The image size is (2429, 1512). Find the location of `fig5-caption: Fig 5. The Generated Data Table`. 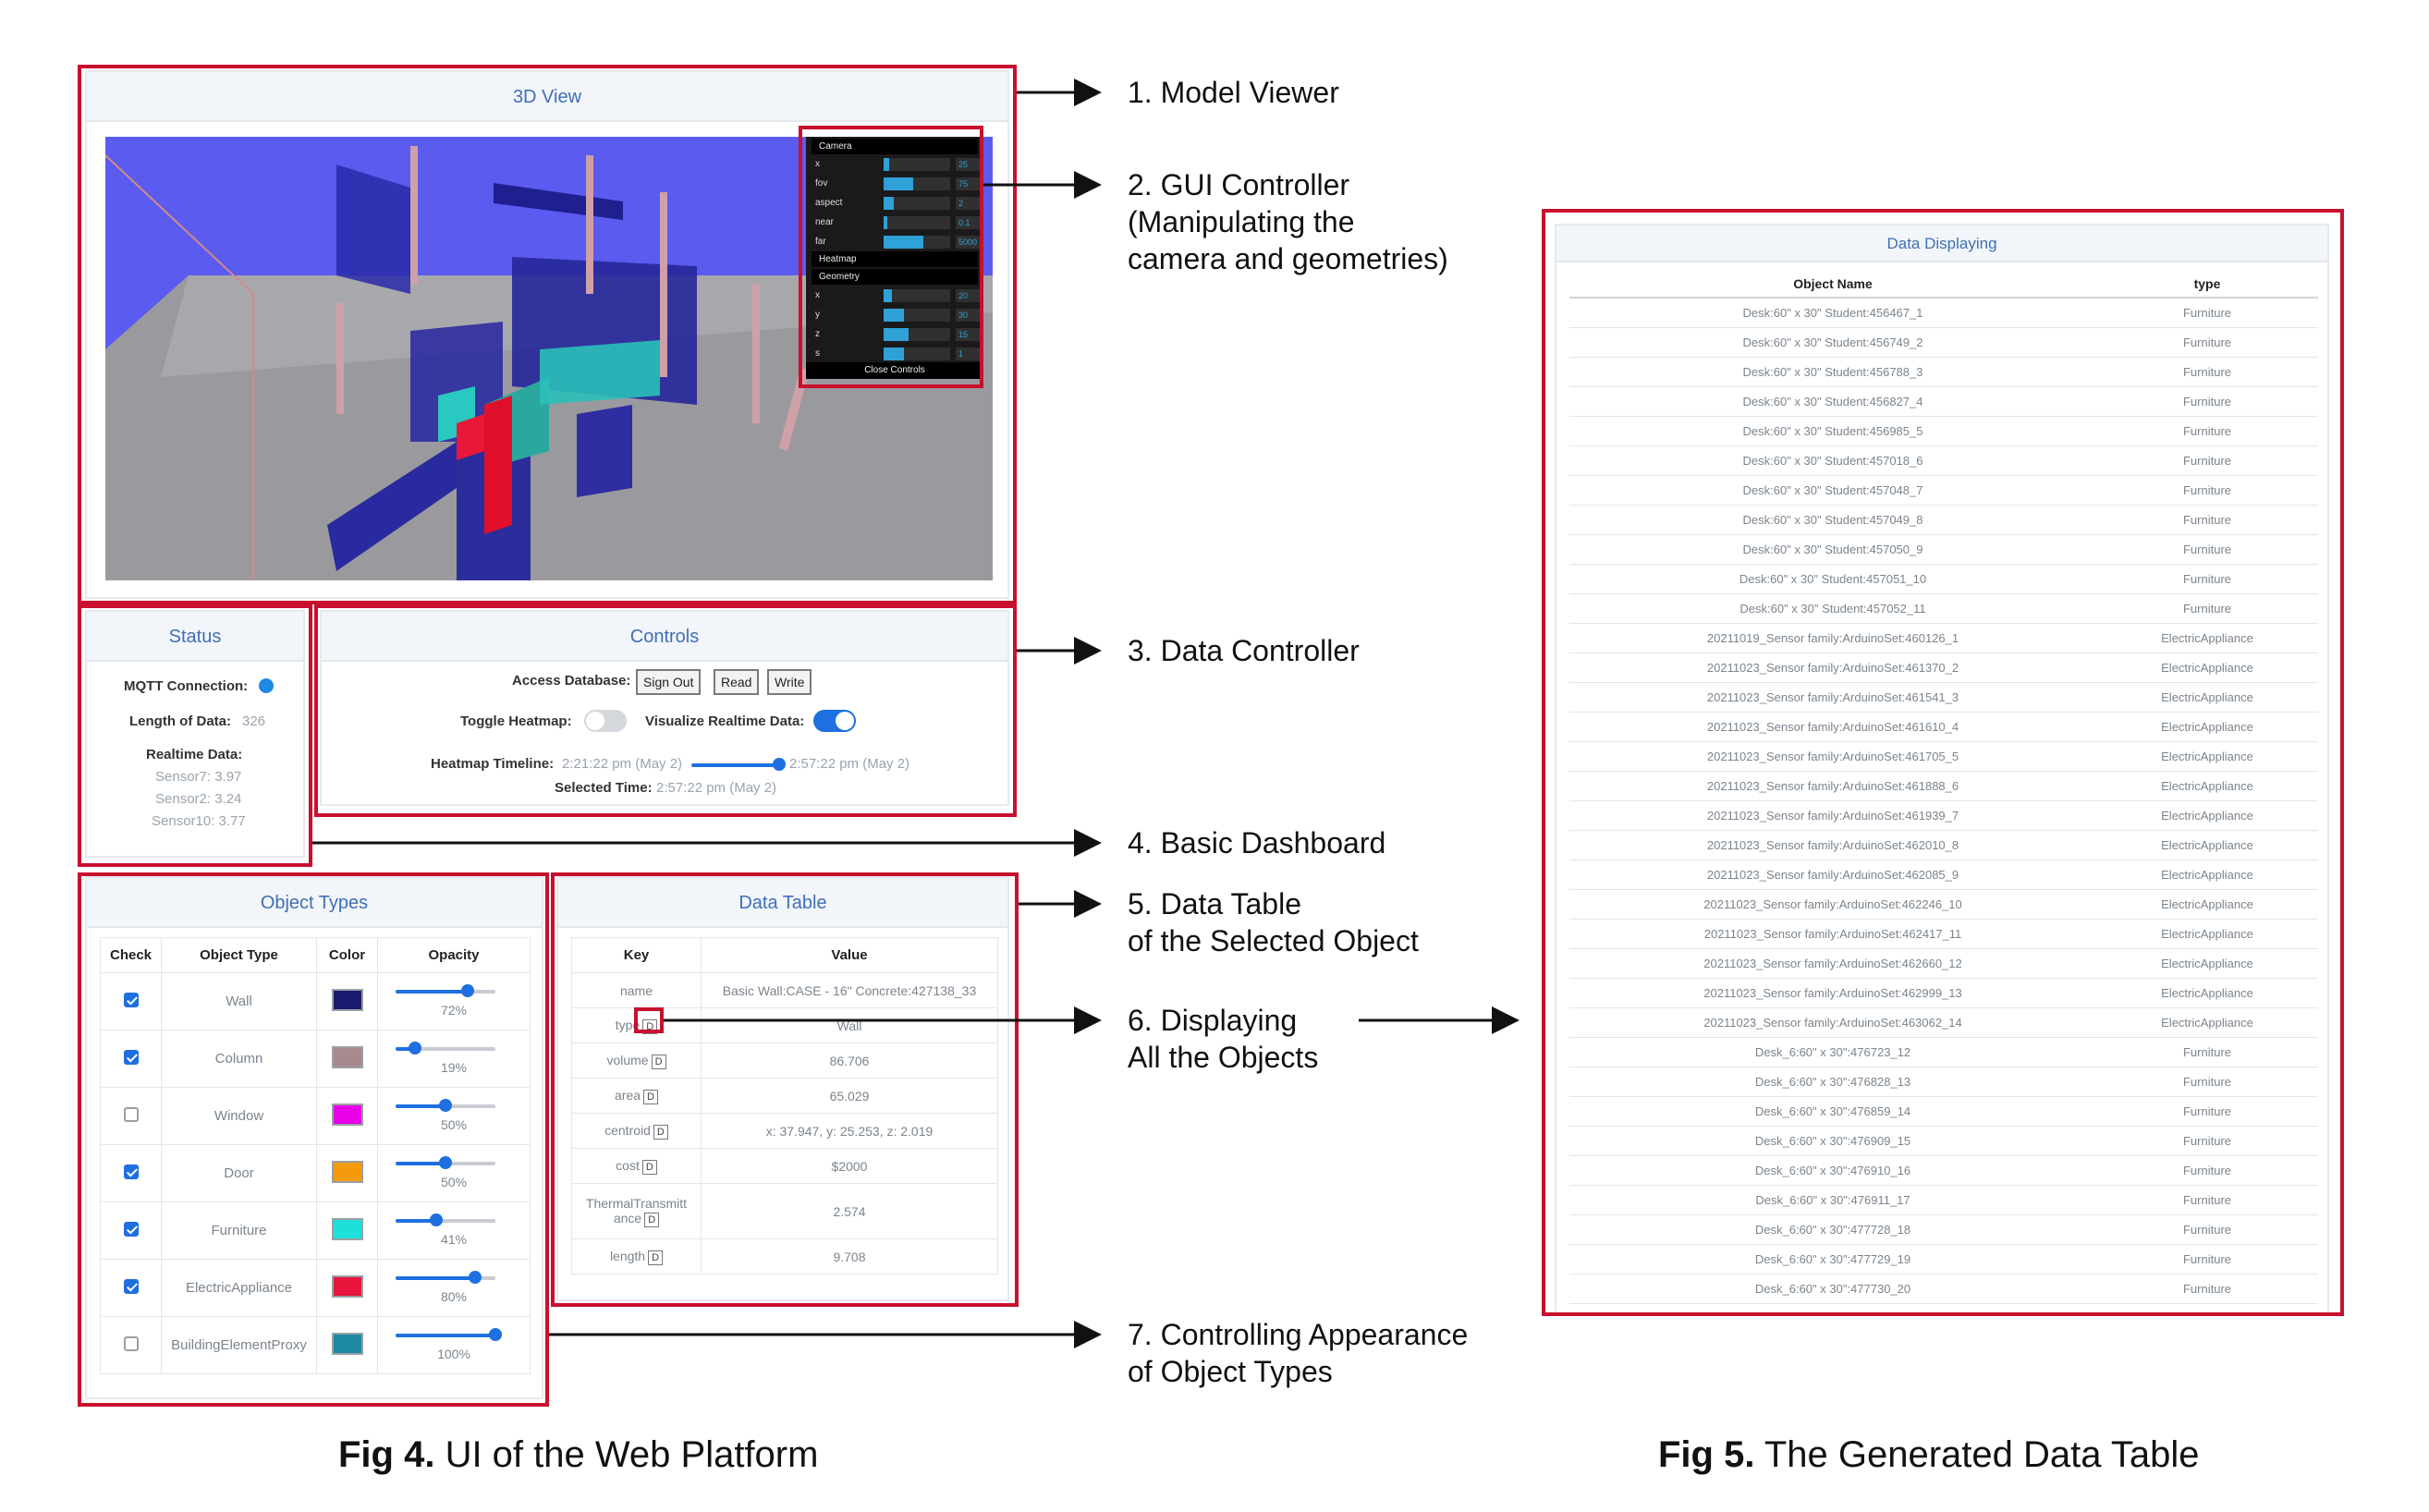

fig5-caption: Fig 5. The Generated Data Table is located at coordinates (1929, 1455).